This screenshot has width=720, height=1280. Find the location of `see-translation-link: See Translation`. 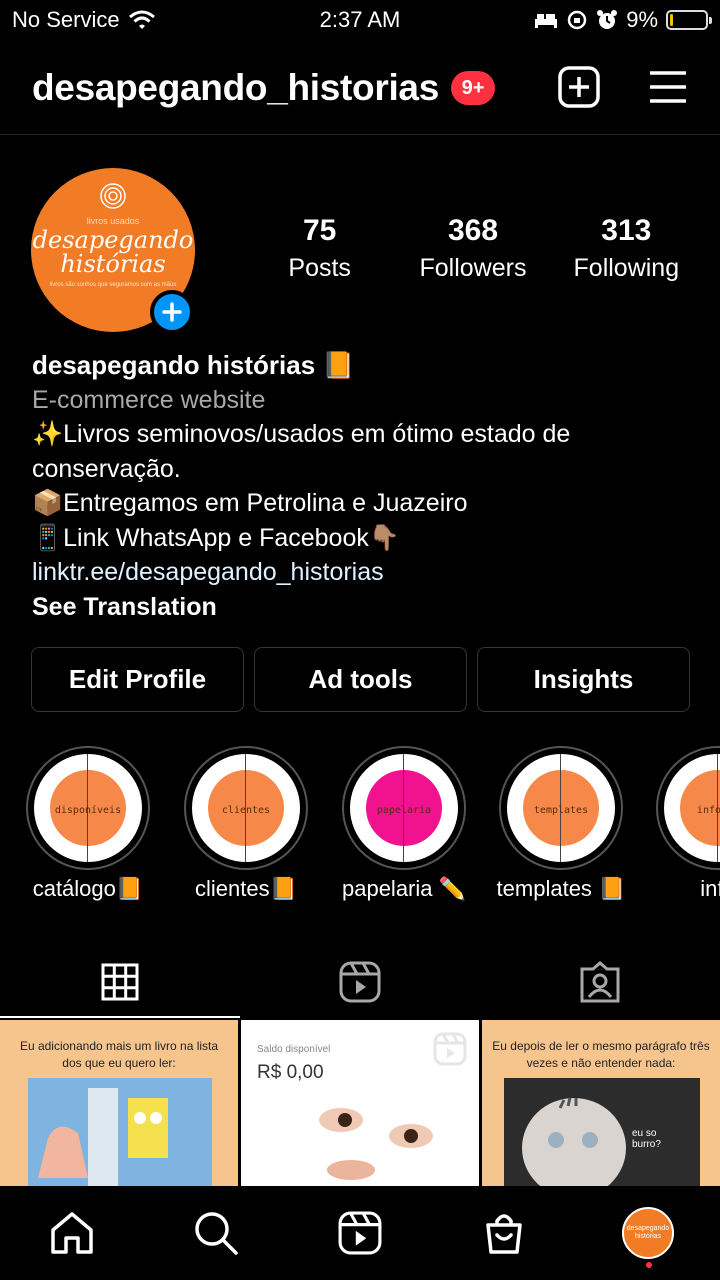

see-translation-link: See Translation is located at coordinates (362, 607).